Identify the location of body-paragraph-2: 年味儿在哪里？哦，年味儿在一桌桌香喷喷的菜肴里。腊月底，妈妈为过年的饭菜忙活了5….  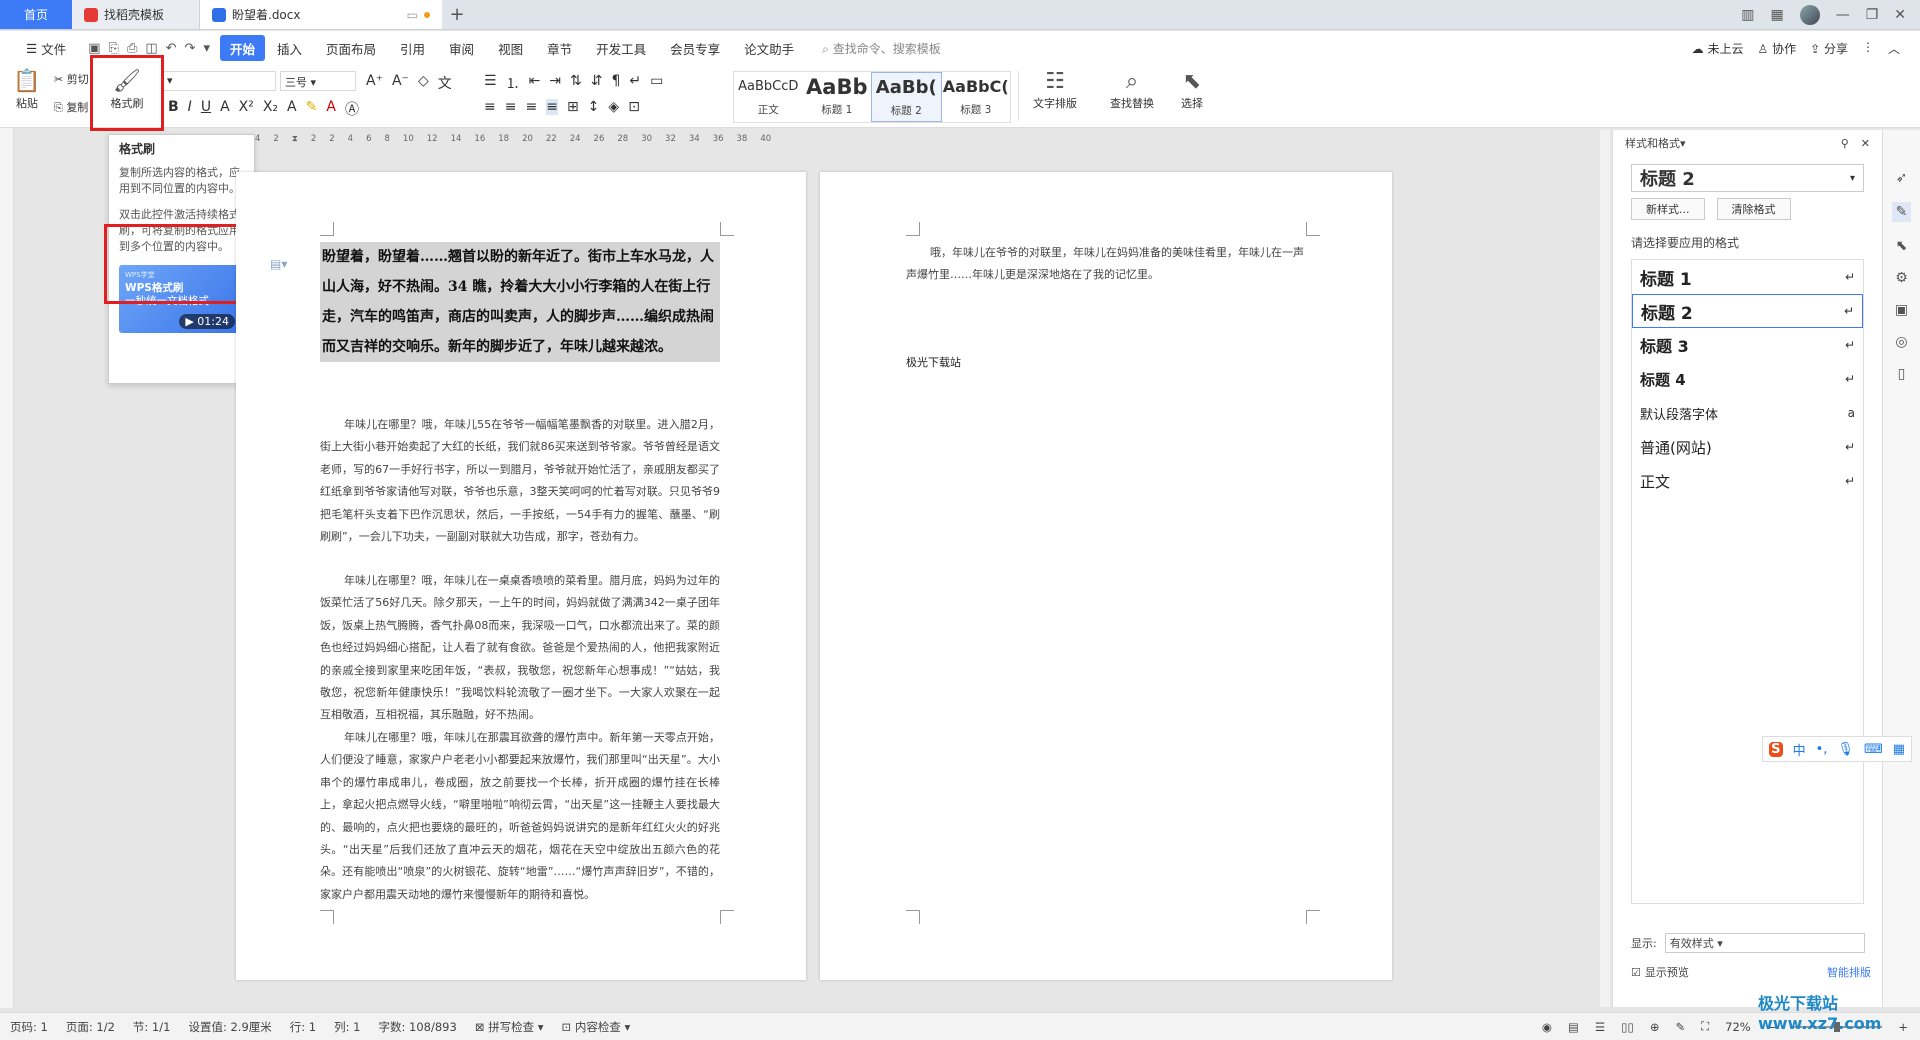
(520, 648).